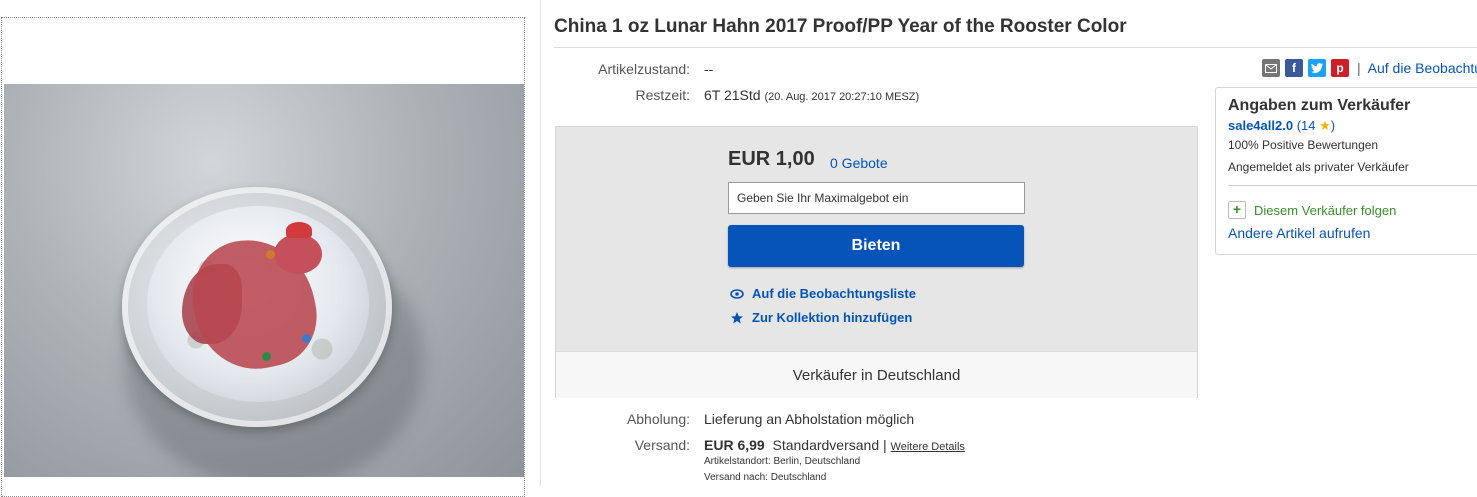 The image size is (1477, 497). I want to click on time-left-value: 6T 21Std (20. Aug. 2017 20:27:10 MESZ), so click(811, 95).